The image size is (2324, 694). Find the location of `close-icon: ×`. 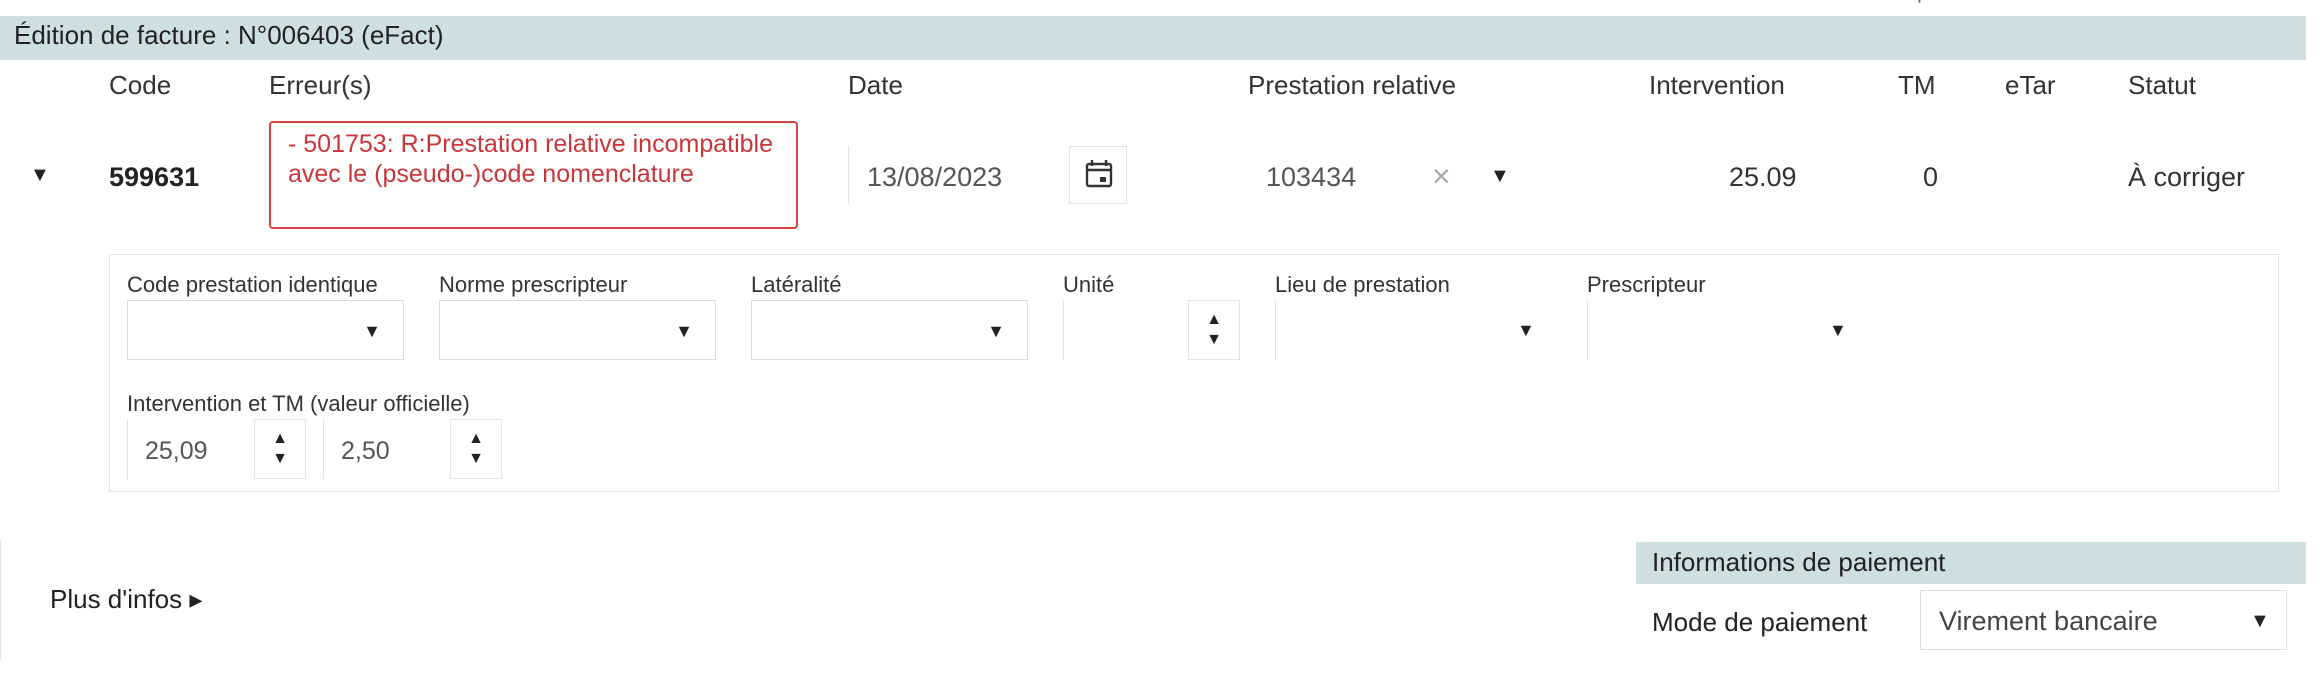

close-icon: × is located at coordinates (1441, 176).